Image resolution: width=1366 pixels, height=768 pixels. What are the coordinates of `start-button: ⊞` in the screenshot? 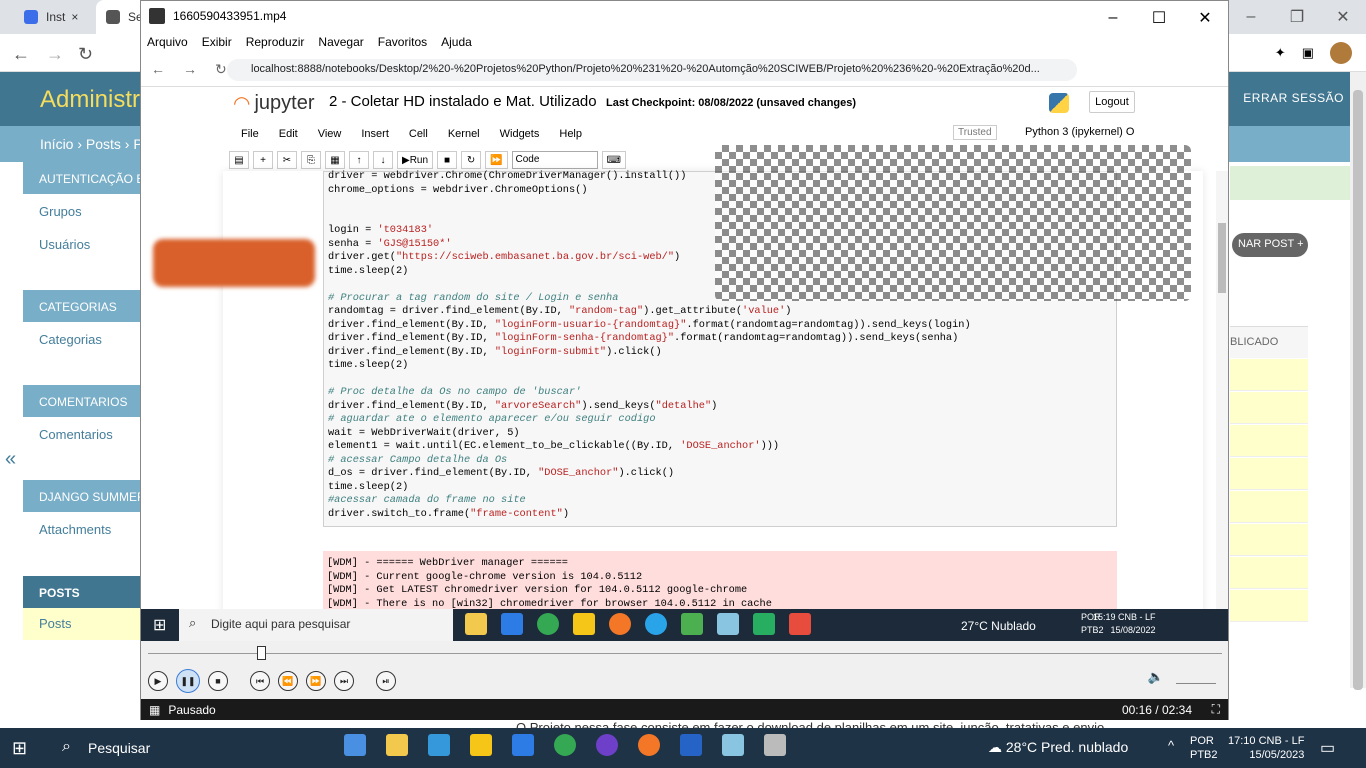 It's located at (19, 748).